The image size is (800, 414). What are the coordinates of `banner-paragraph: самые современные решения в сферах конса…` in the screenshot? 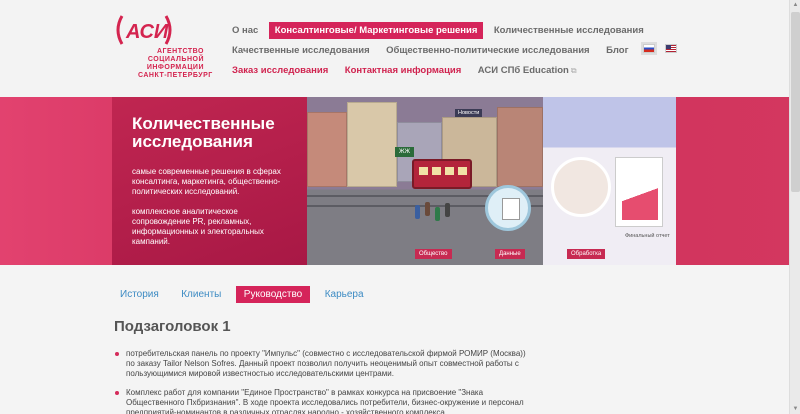 It's located at (206, 181).